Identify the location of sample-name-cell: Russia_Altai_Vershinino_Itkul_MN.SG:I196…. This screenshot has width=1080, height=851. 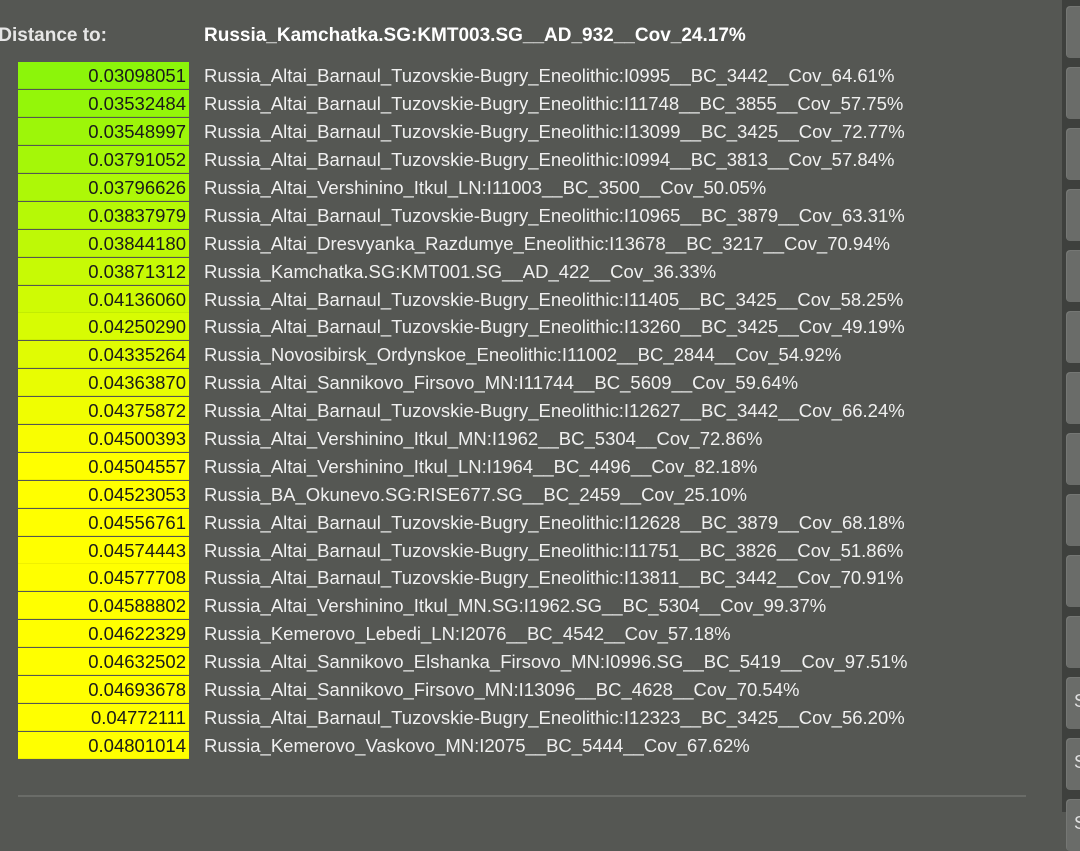
(515, 606).